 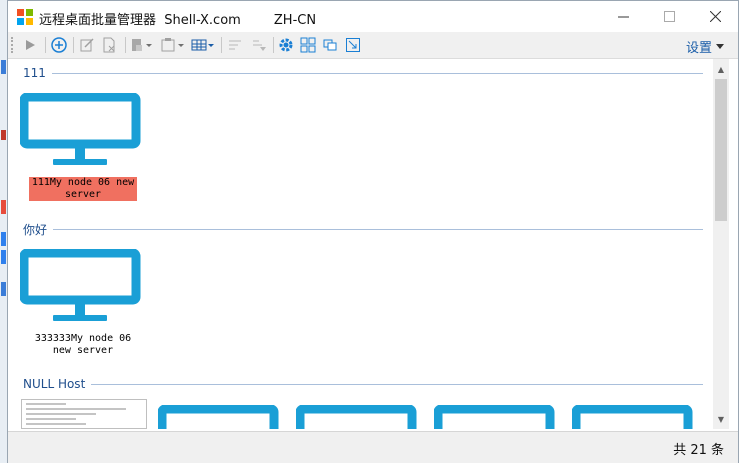 I want to click on add-circle-icon, so click(x=59, y=45).